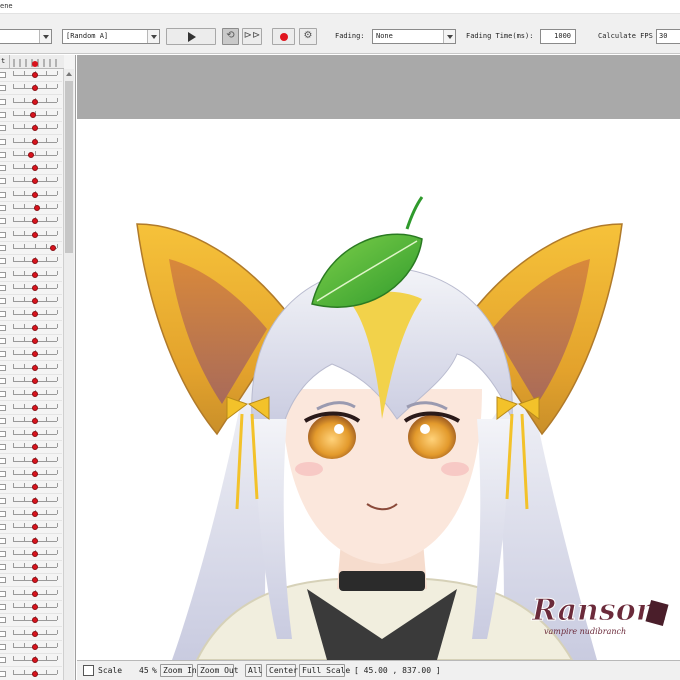 This screenshot has height=680, width=680. What do you see at coordinates (252, 36) in the screenshot?
I see `fast-forward-button: ⊳⊳` at bounding box center [252, 36].